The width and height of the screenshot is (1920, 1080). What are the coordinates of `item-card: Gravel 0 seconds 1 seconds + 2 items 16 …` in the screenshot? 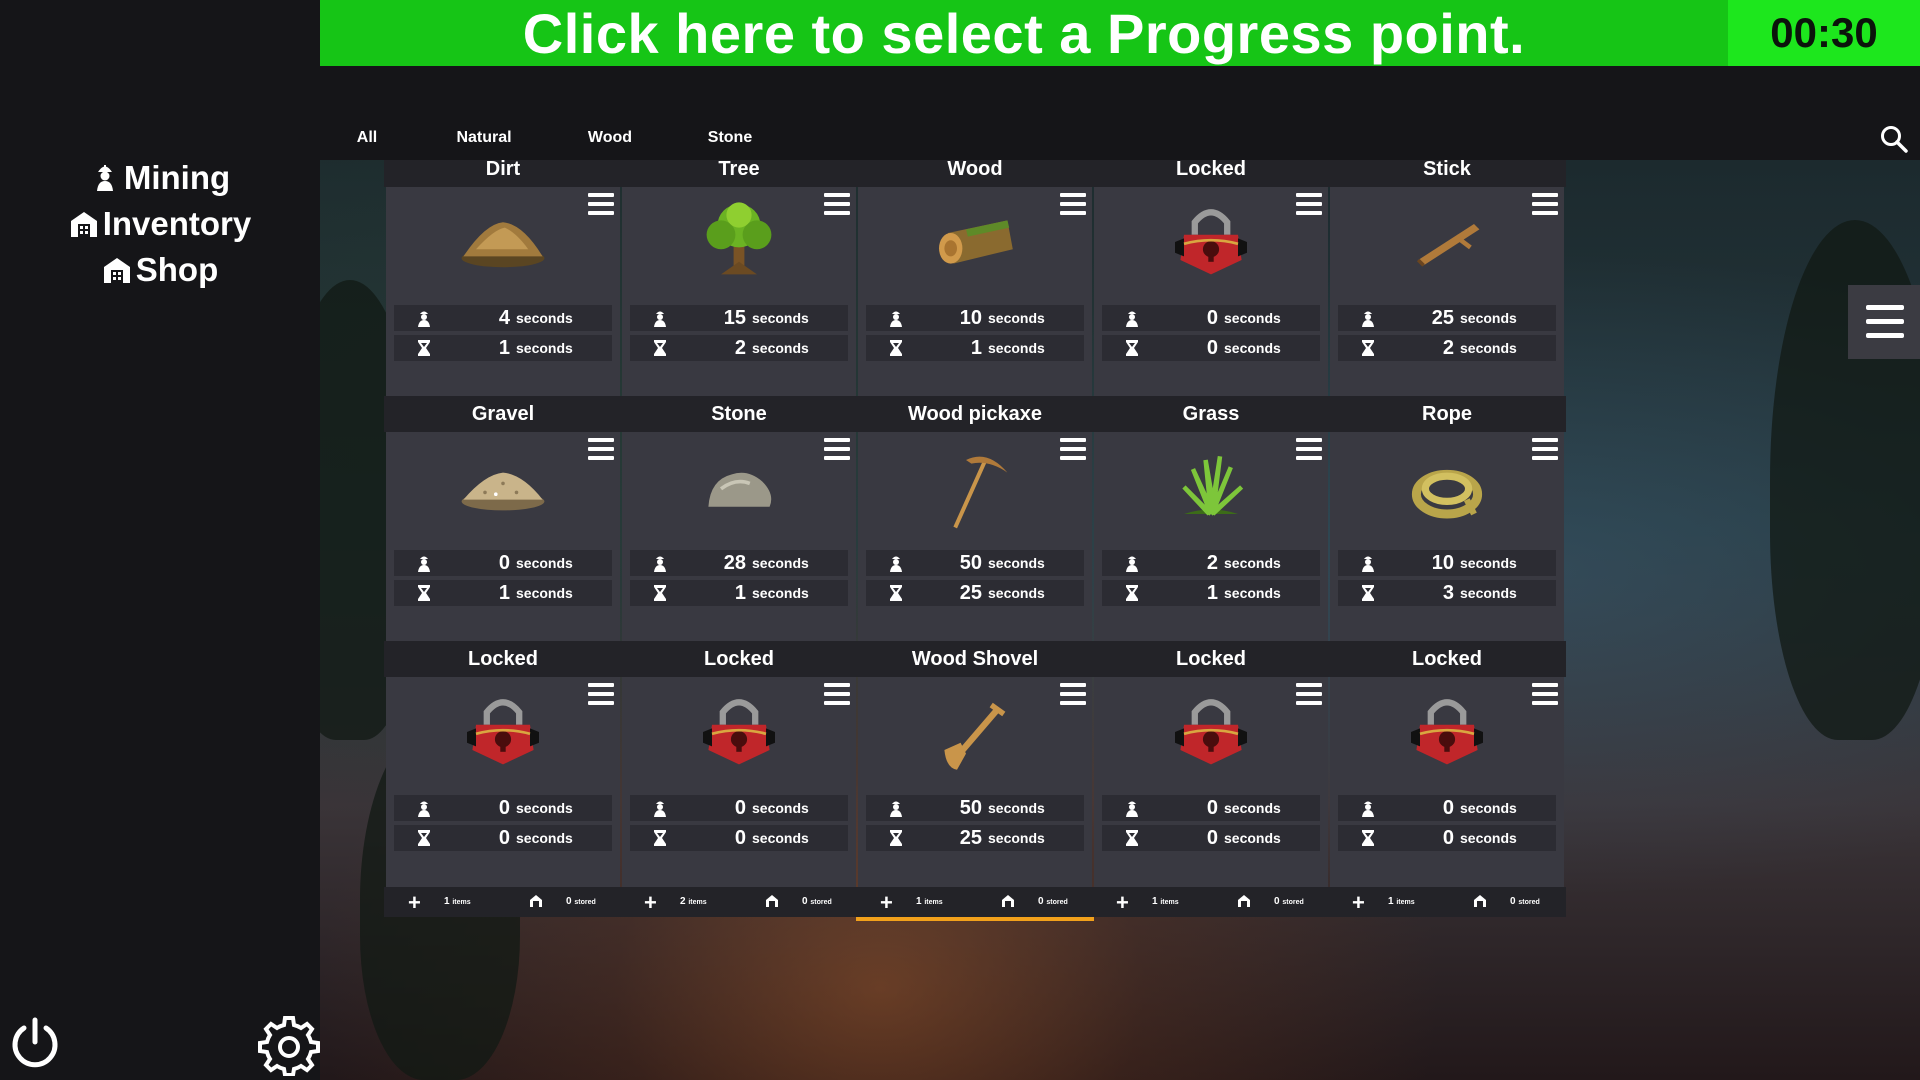 It's located at (503, 536).